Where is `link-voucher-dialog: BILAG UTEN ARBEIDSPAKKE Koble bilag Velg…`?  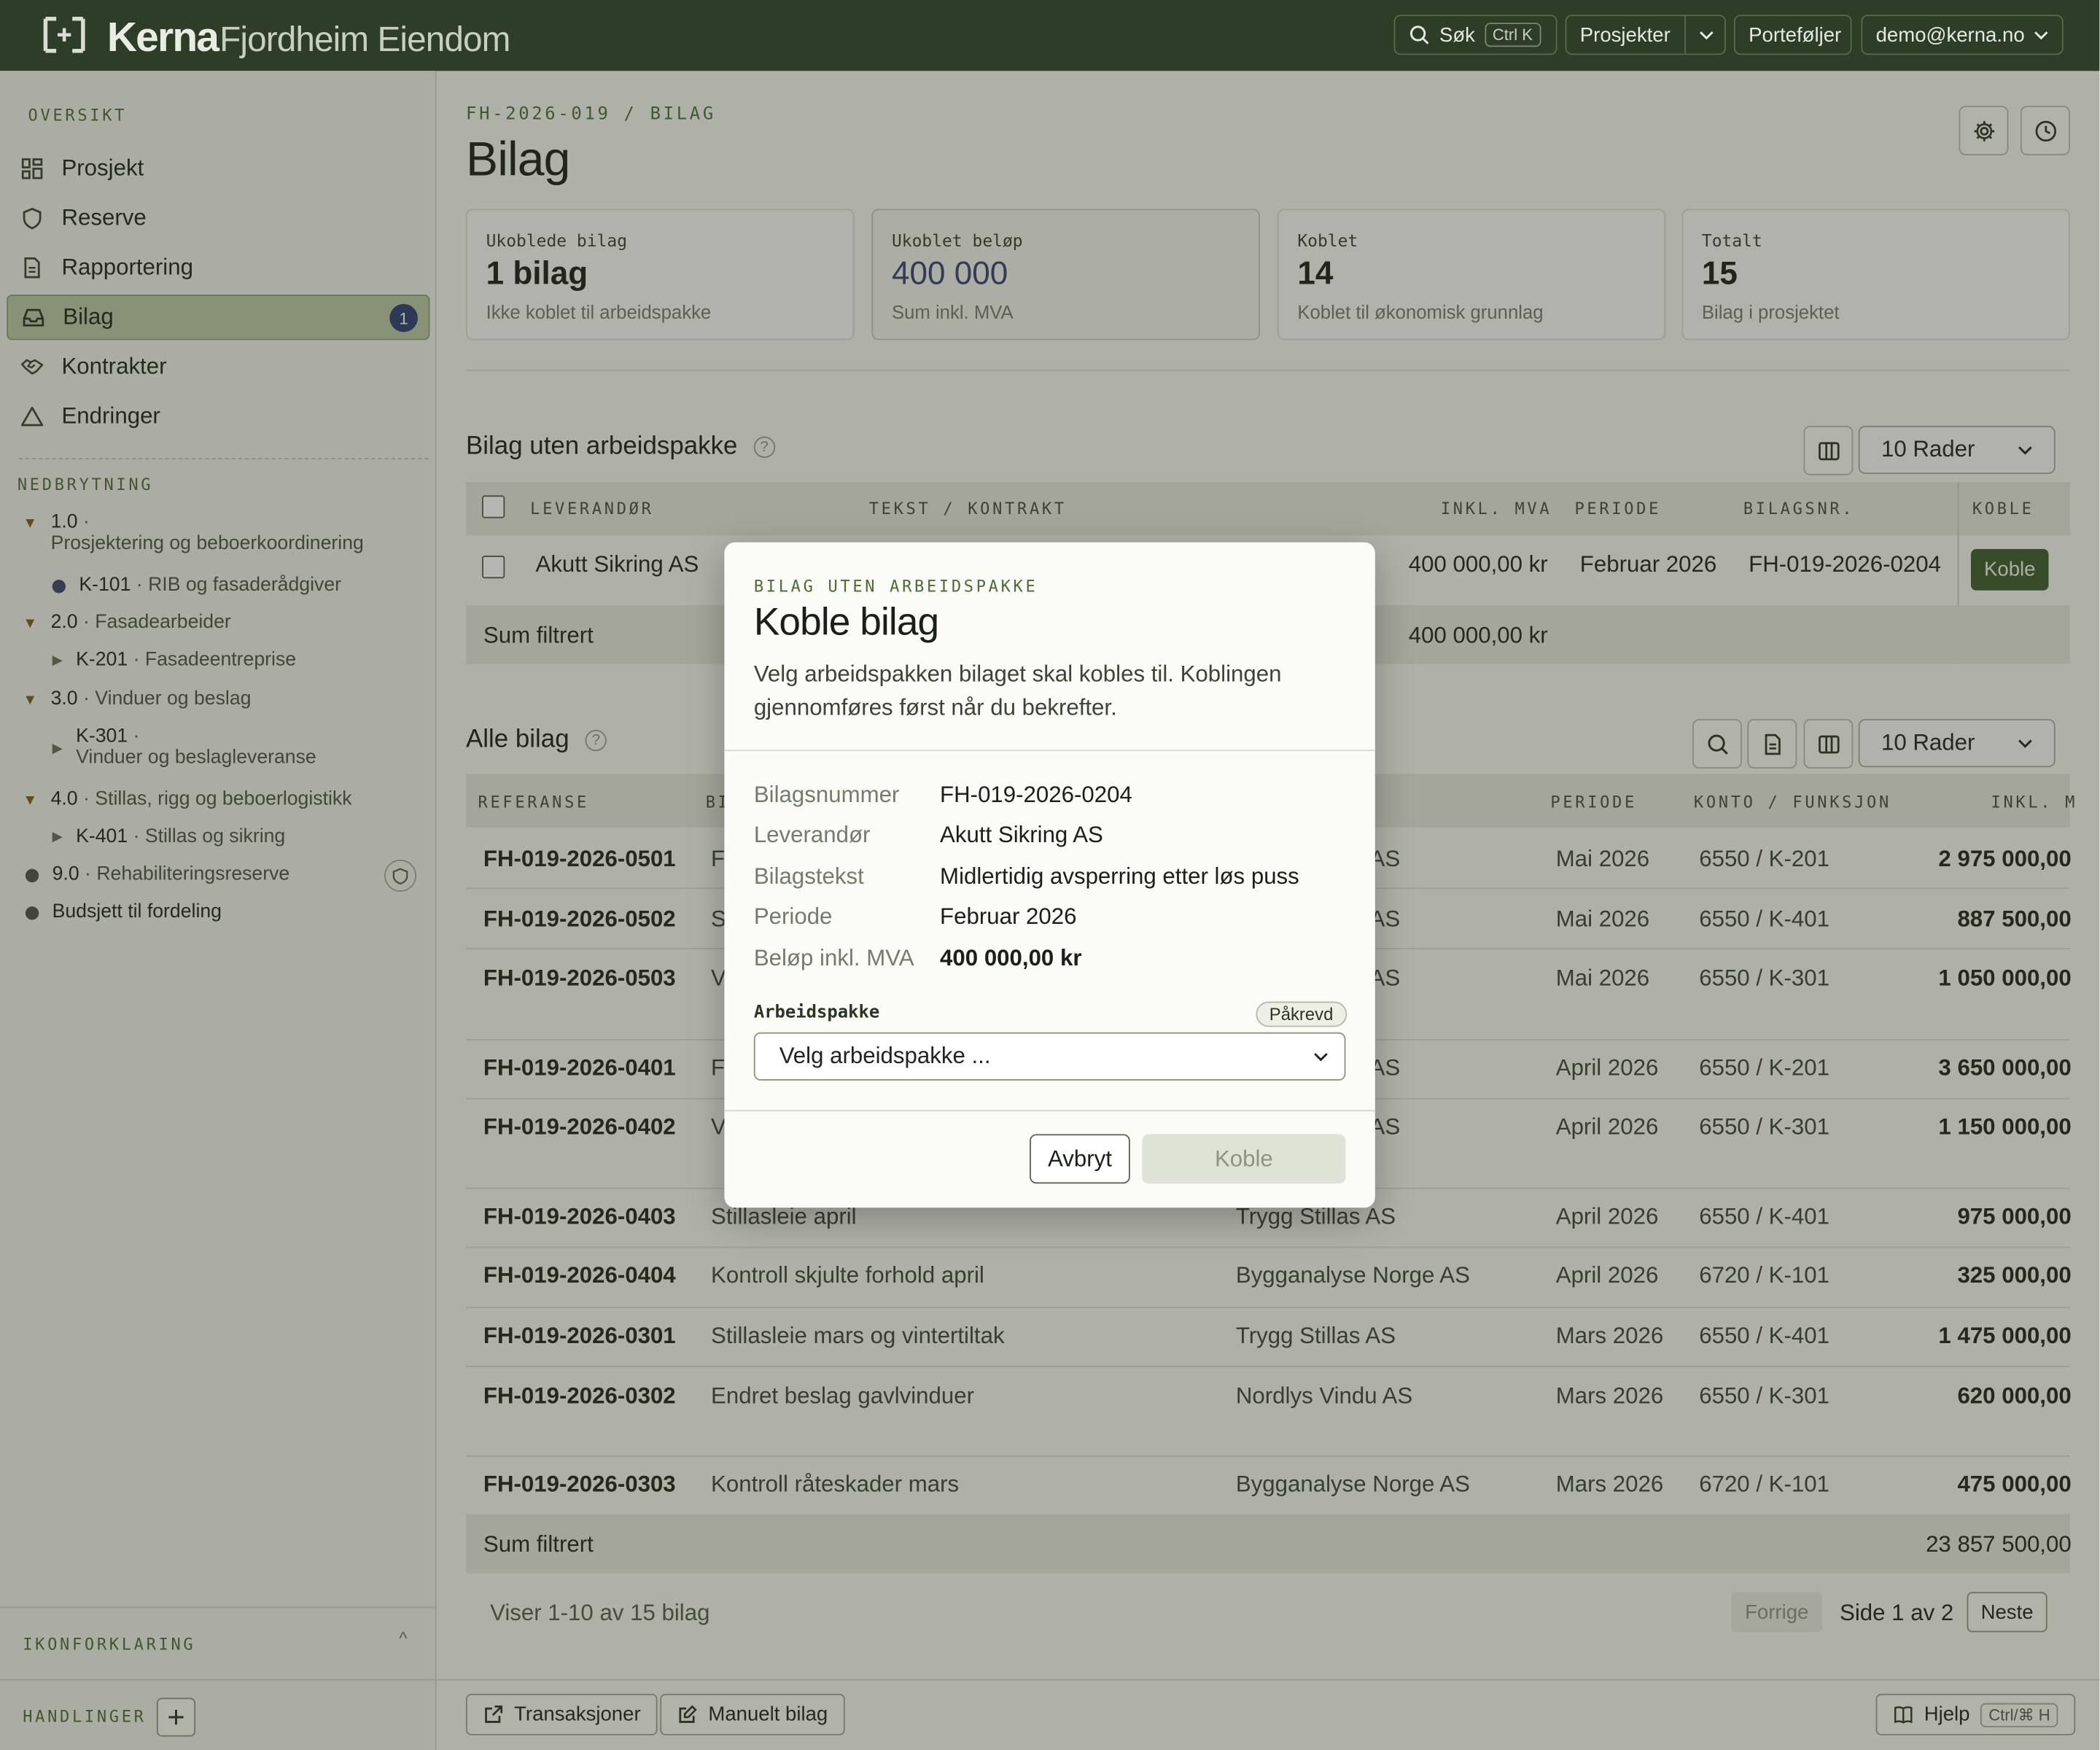
link-voucher-dialog: BILAG UTEN ARBEIDSPAKKE Koble bilag Velg… is located at coordinates (1049, 875).